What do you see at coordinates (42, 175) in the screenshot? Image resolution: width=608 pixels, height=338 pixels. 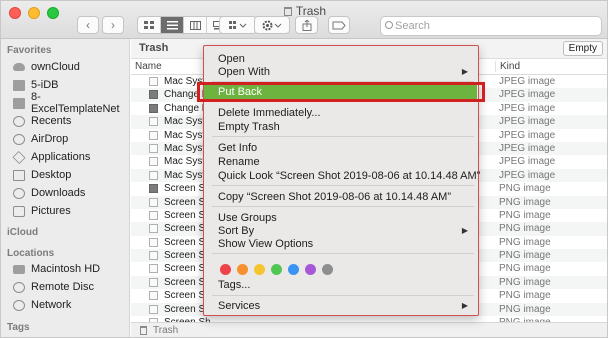 I see `sidebar-item-desktop: Desktop` at bounding box center [42, 175].